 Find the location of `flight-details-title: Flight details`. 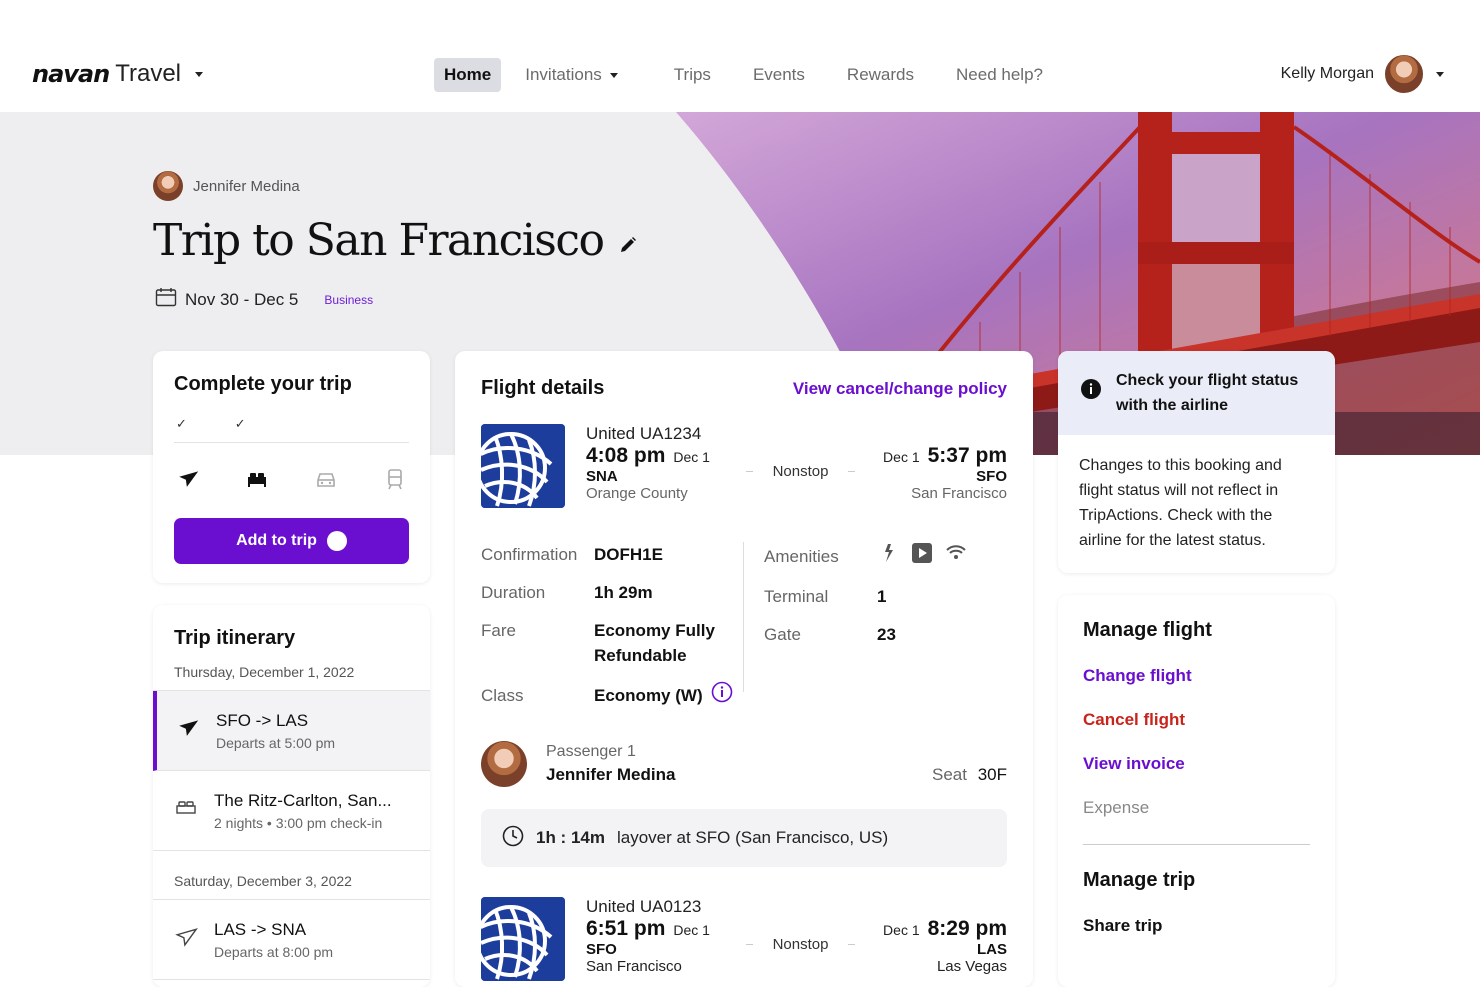

flight-details-title: Flight details is located at coordinates (543, 388).